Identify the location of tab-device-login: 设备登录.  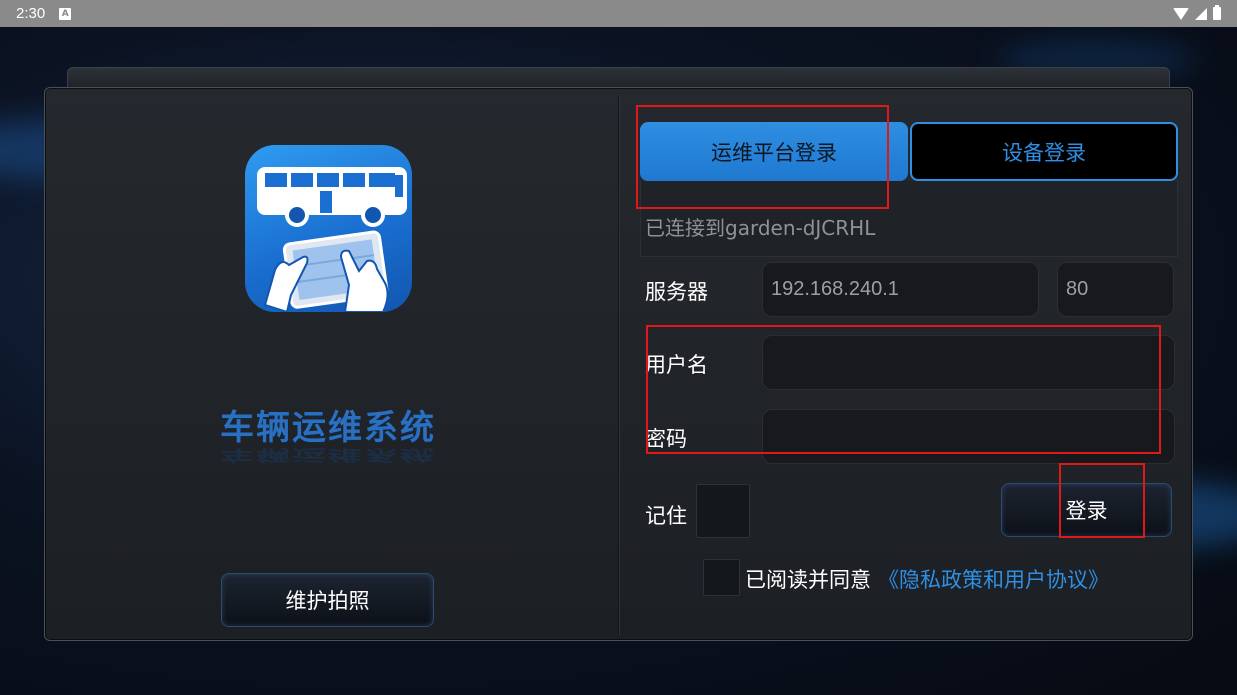
(1044, 151).